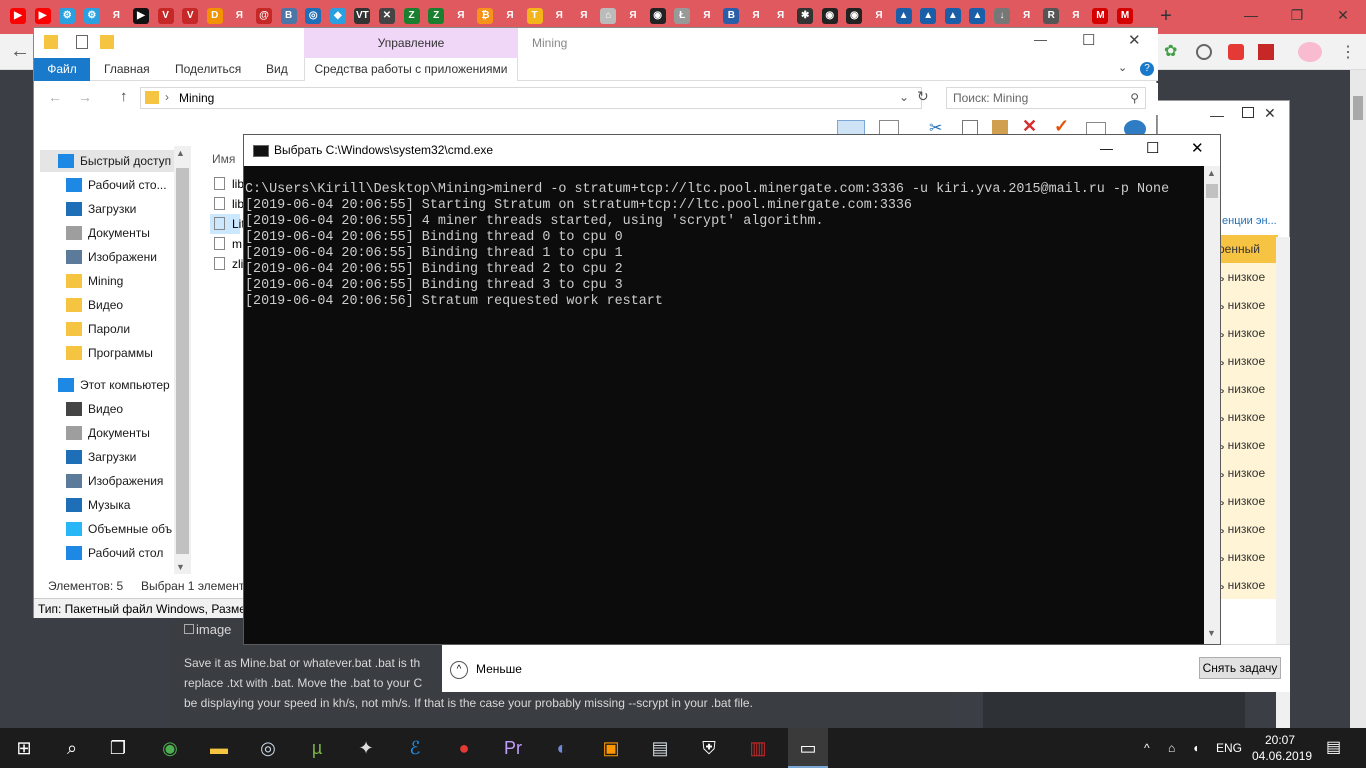 The height and width of the screenshot is (768, 1366). Describe the element at coordinates (18, 16) in the screenshot. I see `youtube-icon: ▶` at that location.